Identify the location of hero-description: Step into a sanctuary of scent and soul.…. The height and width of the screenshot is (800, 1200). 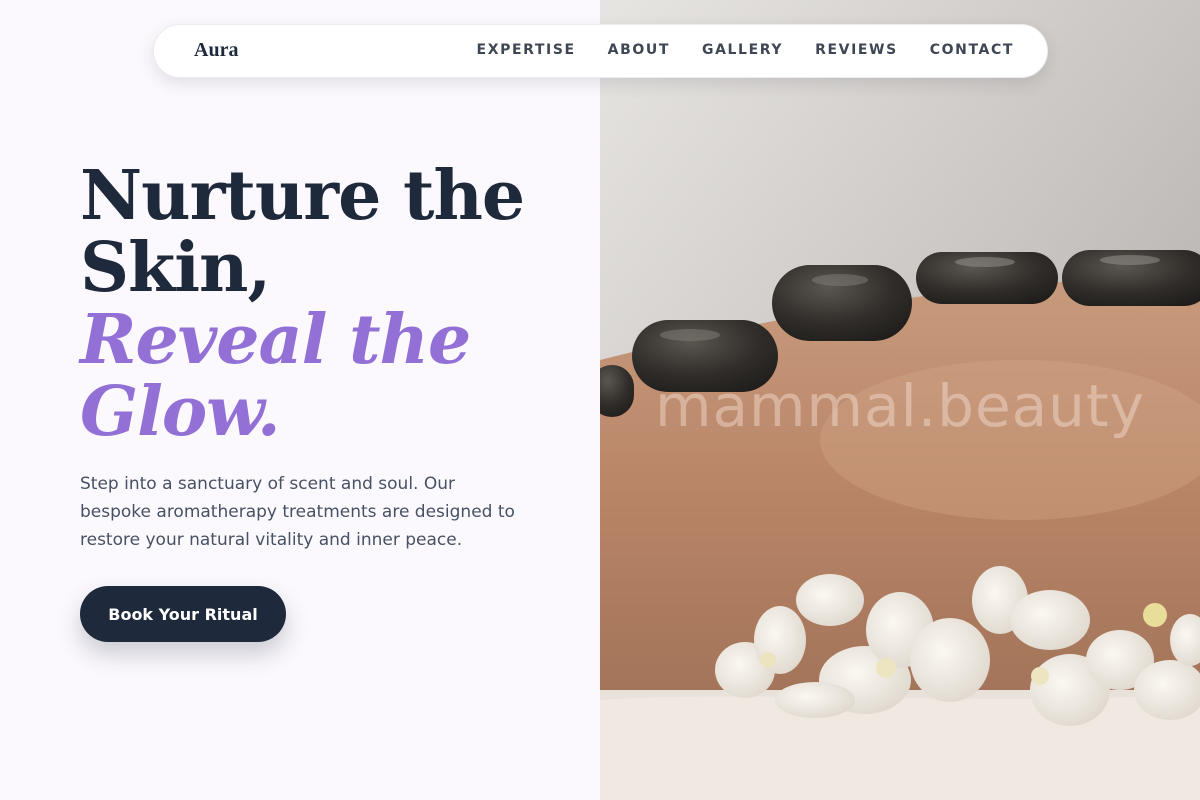
(297, 512).